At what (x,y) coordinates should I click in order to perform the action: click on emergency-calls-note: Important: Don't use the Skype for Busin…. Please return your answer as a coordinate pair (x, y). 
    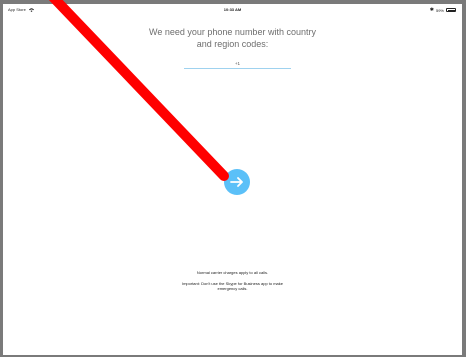
    Looking at the image, I should click on (232, 286).